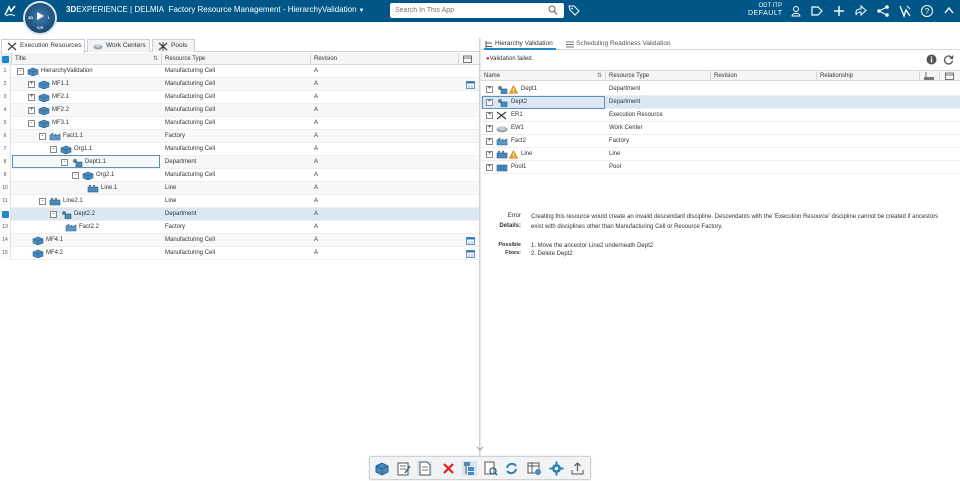  What do you see at coordinates (362, 11) in the screenshot?
I see `chevron-down-icon: ▼` at bounding box center [362, 11].